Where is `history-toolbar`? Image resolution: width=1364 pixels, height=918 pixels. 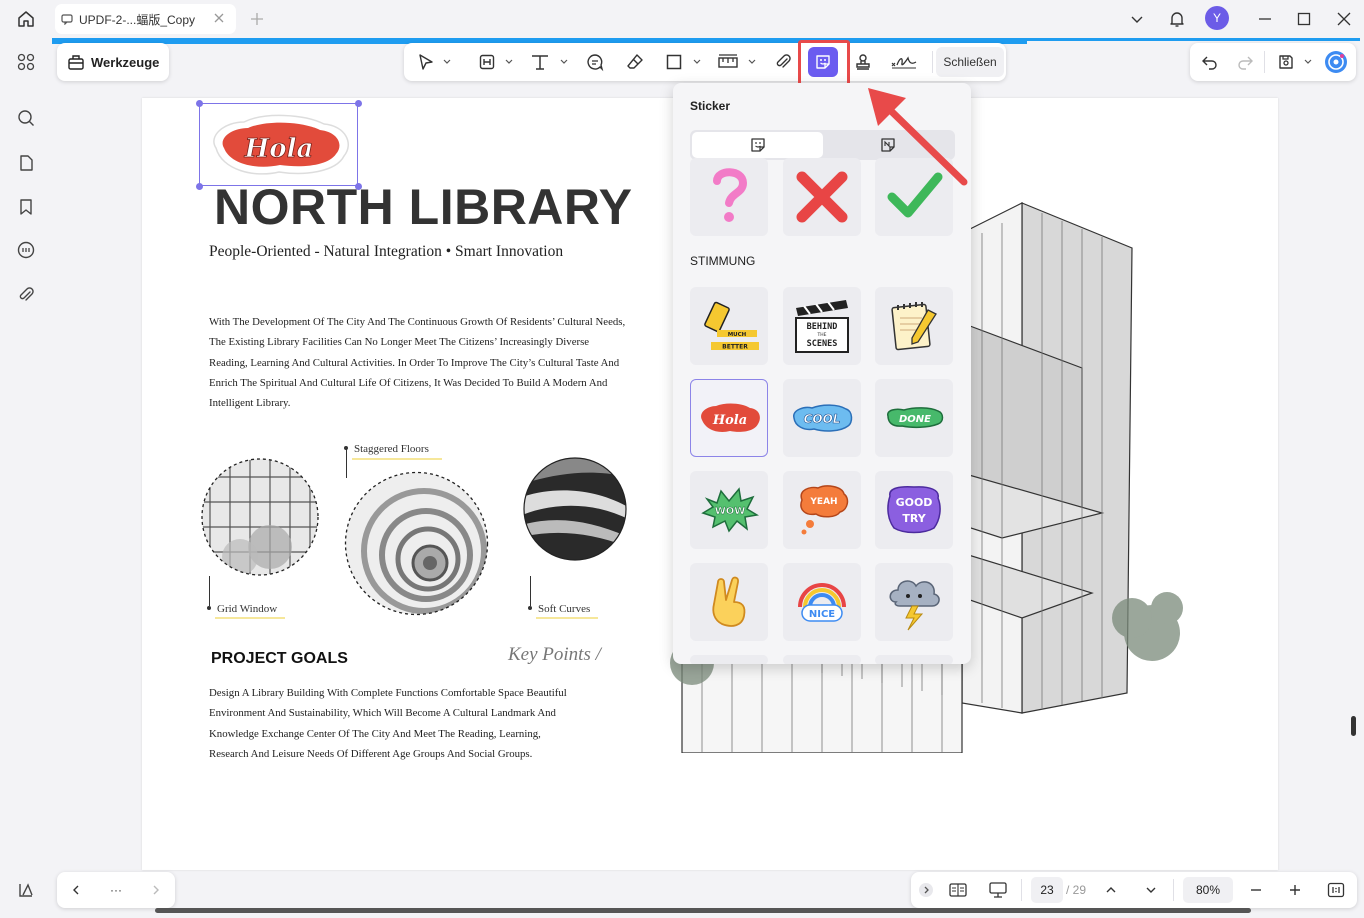 history-toolbar is located at coordinates (1273, 62).